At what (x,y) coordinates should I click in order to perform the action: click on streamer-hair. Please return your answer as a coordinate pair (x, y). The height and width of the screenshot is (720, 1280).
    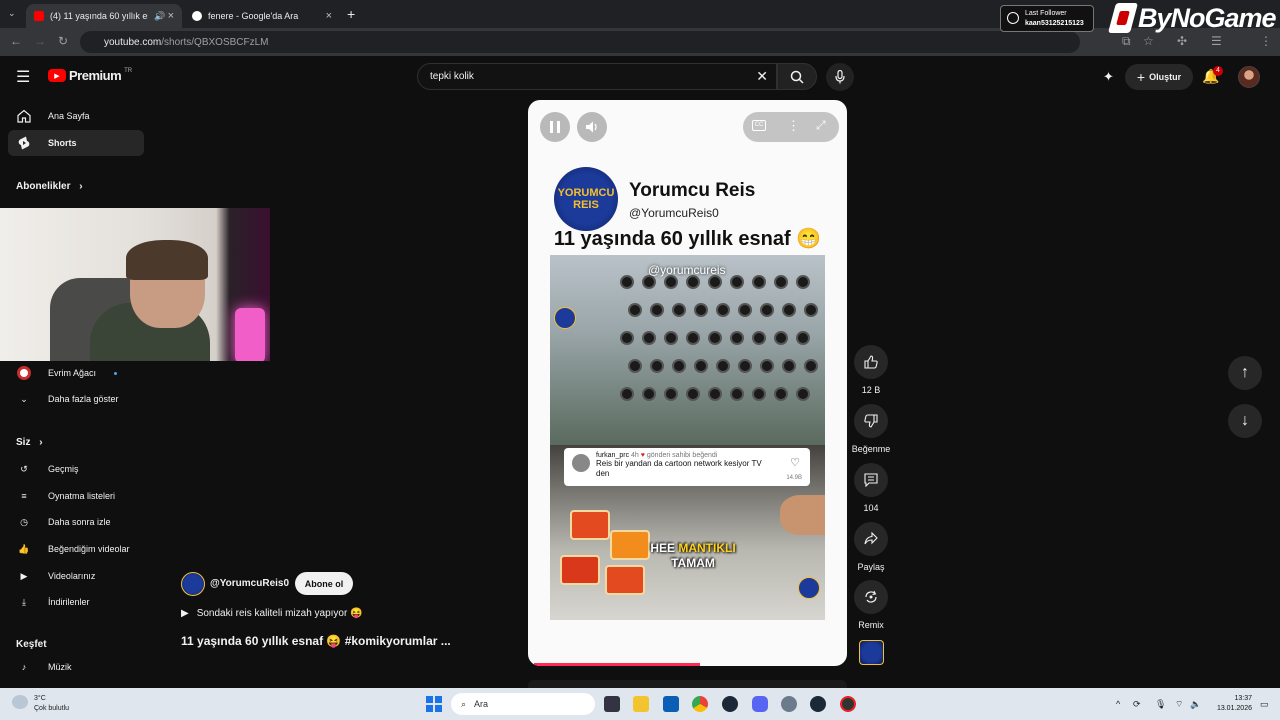
    Looking at the image, I should click on (167, 260).